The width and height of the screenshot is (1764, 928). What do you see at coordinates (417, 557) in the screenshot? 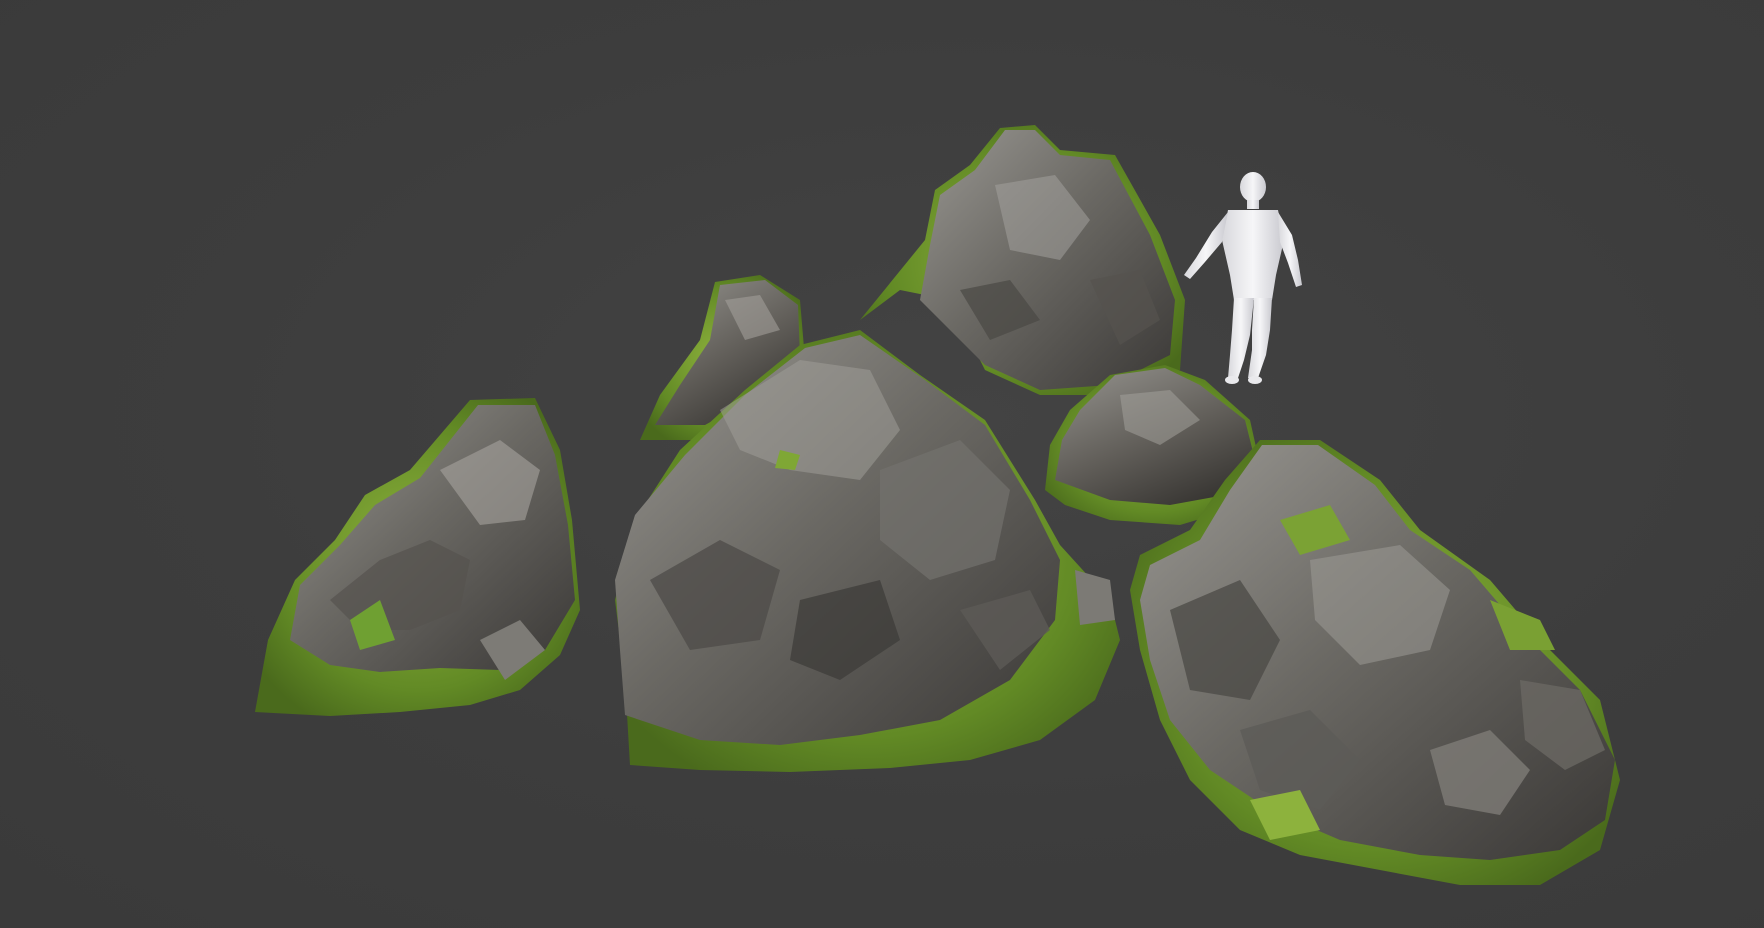
I see `rock-small-left` at bounding box center [417, 557].